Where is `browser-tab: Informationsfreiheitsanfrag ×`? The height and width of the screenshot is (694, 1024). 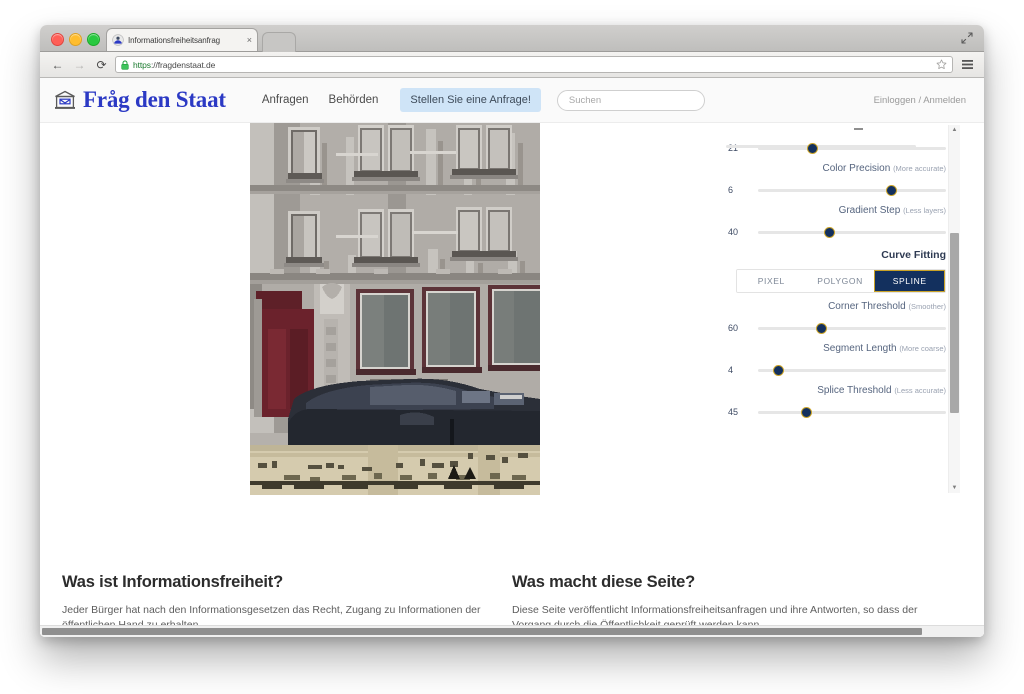
browser-tab: Informationsfreiheitsanfrag × is located at coordinates (182, 39).